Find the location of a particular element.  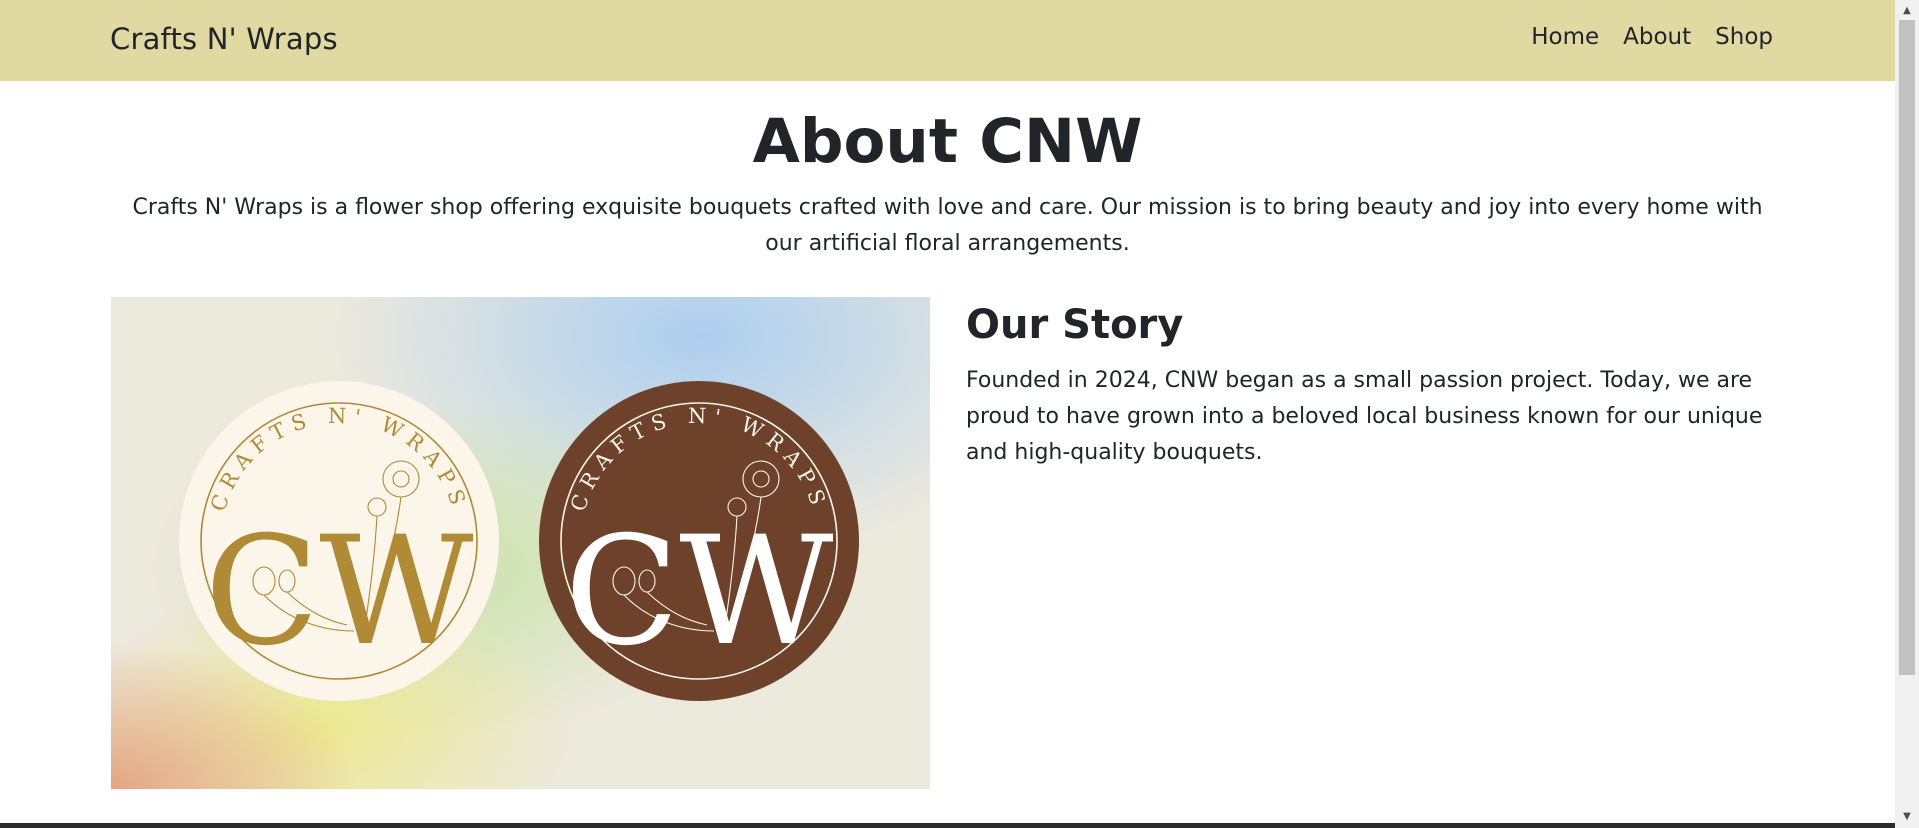

vertical-scrollbar: ▲ ▼ is located at coordinates (1907, 414).